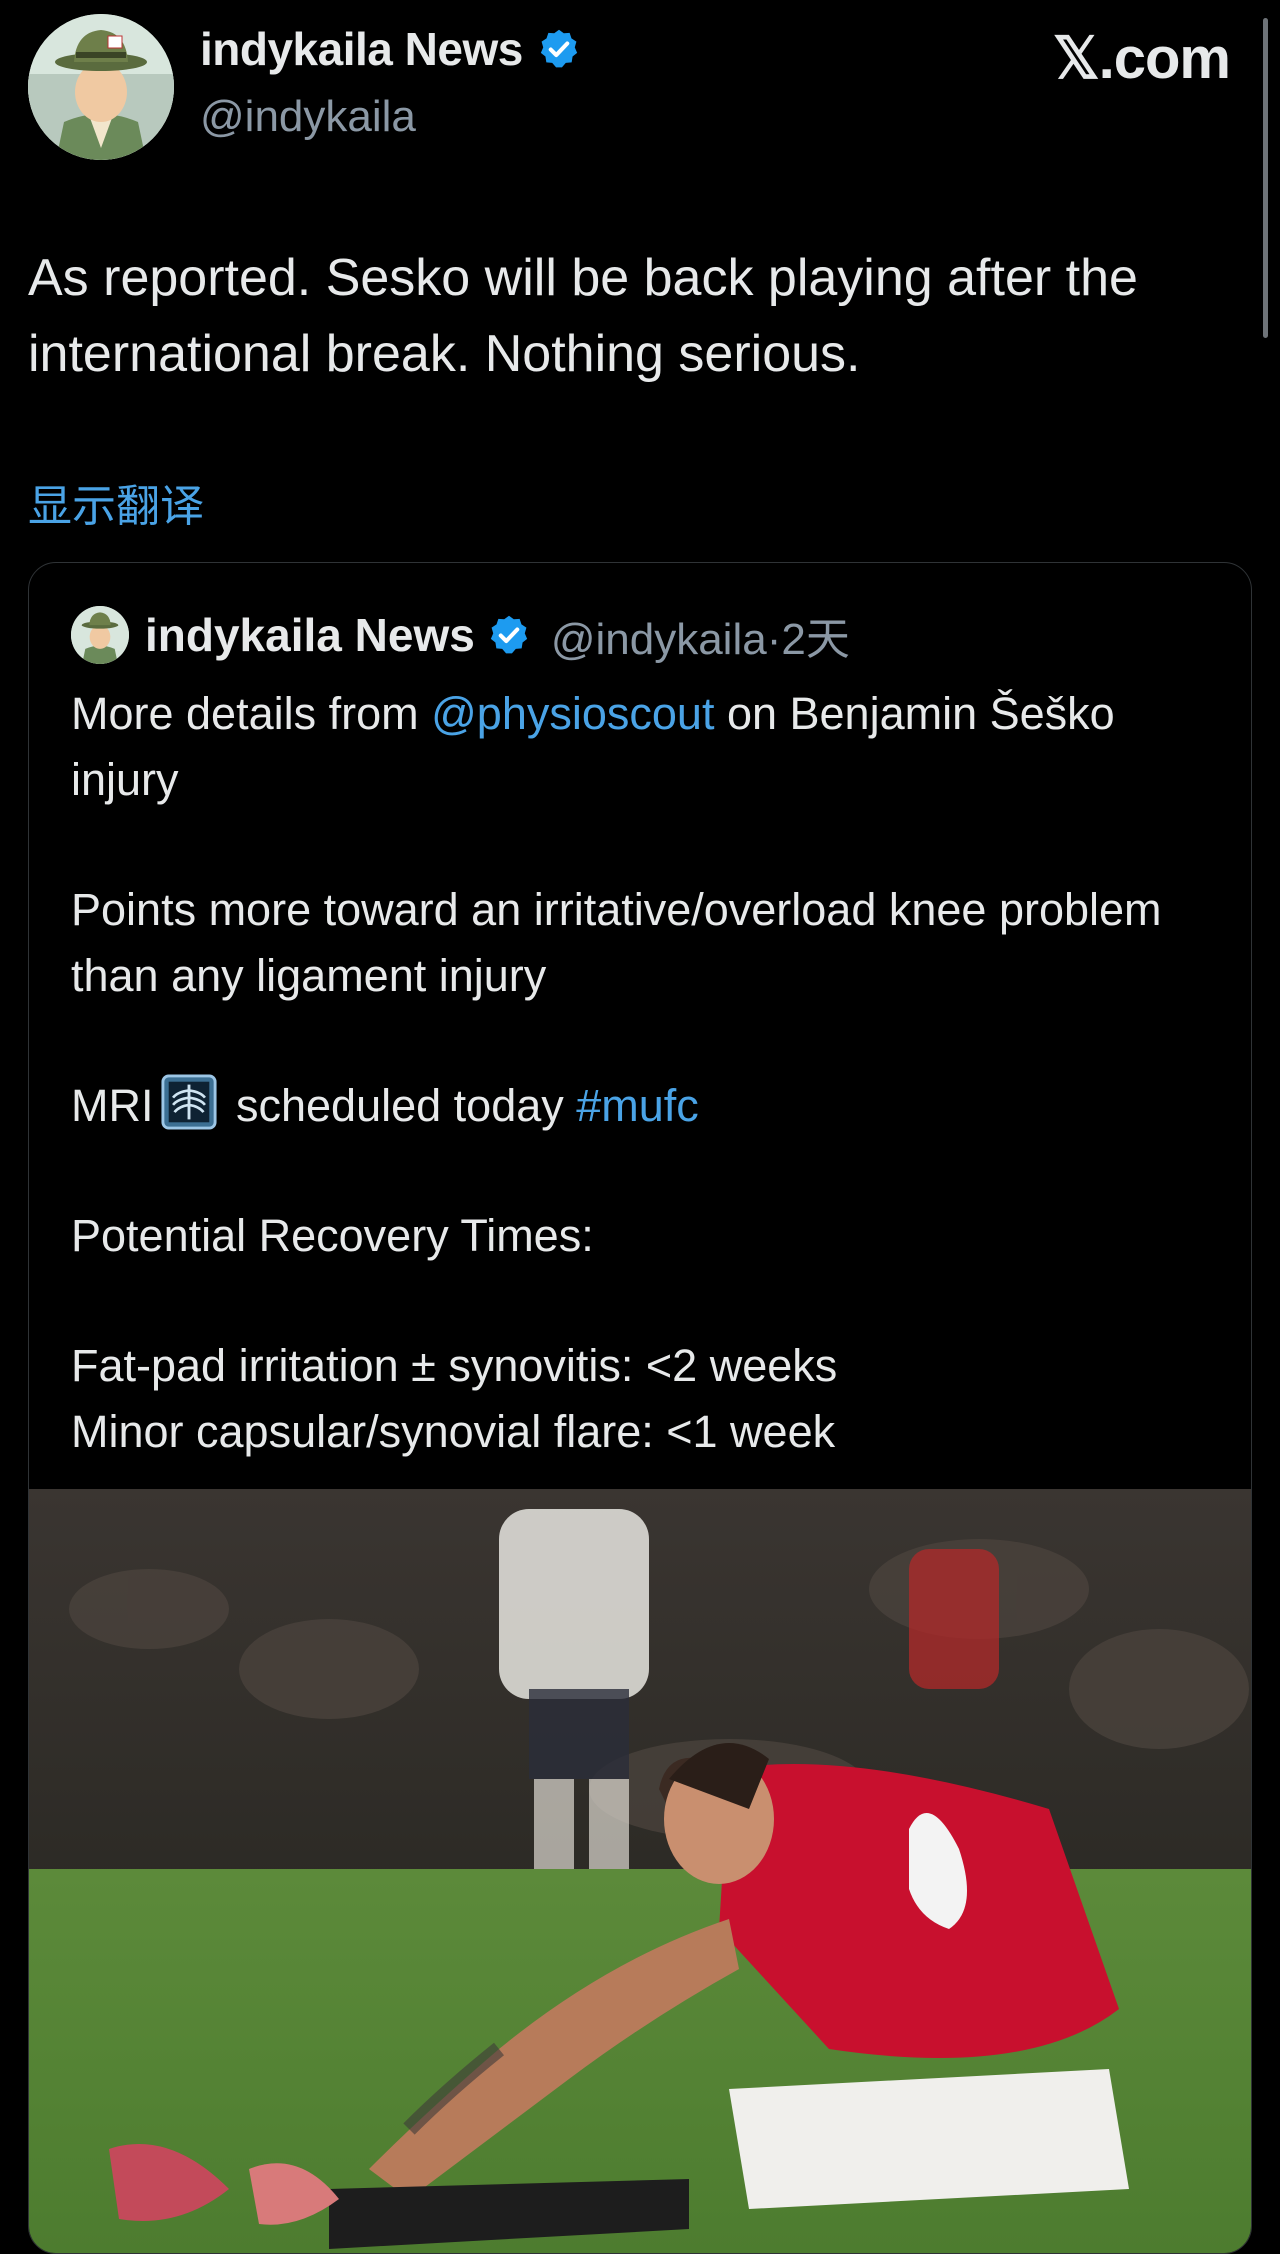 This screenshot has width=1280, height=2254. Describe the element at coordinates (188, 1102) in the screenshot. I see `x-ray-emoji-icon` at that location.